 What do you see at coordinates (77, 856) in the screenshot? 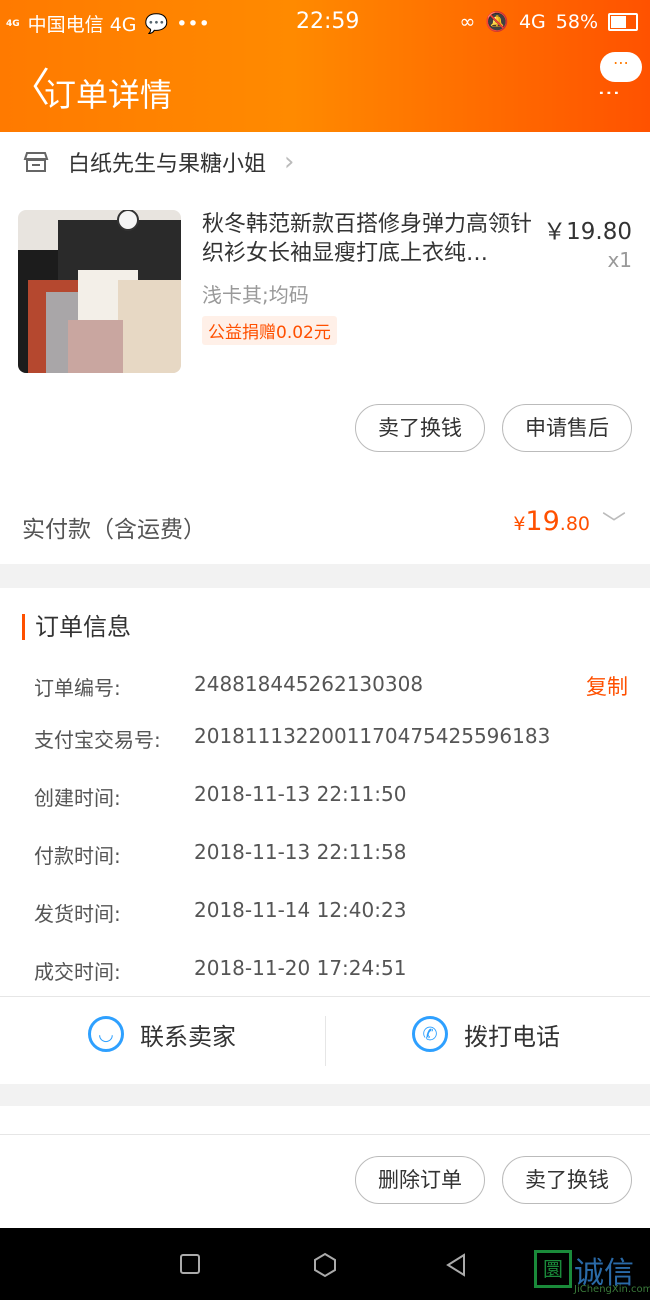
I see `info-label: 付款时间:` at bounding box center [77, 856].